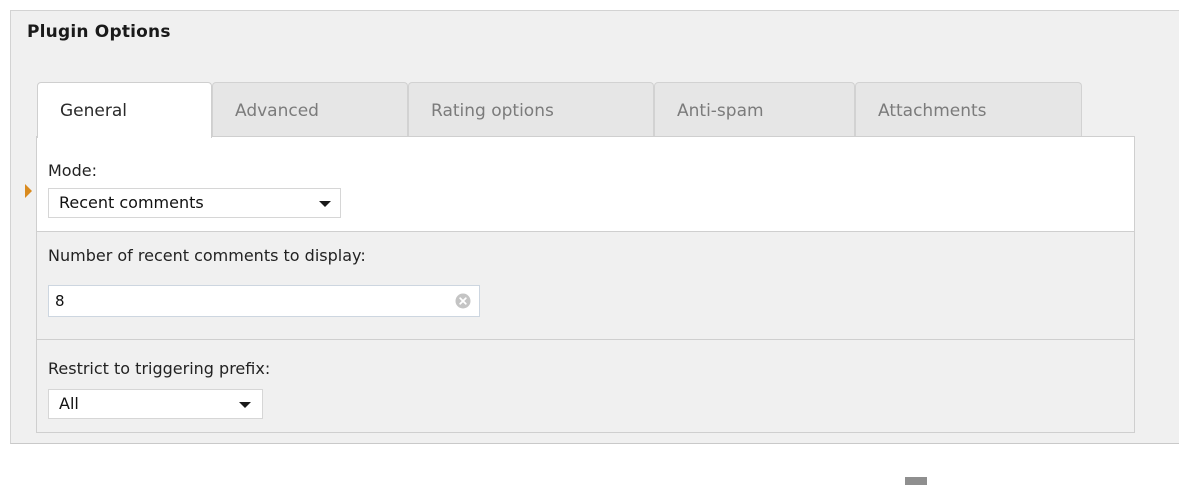  I want to click on count-input-value: 8, so click(60, 301).